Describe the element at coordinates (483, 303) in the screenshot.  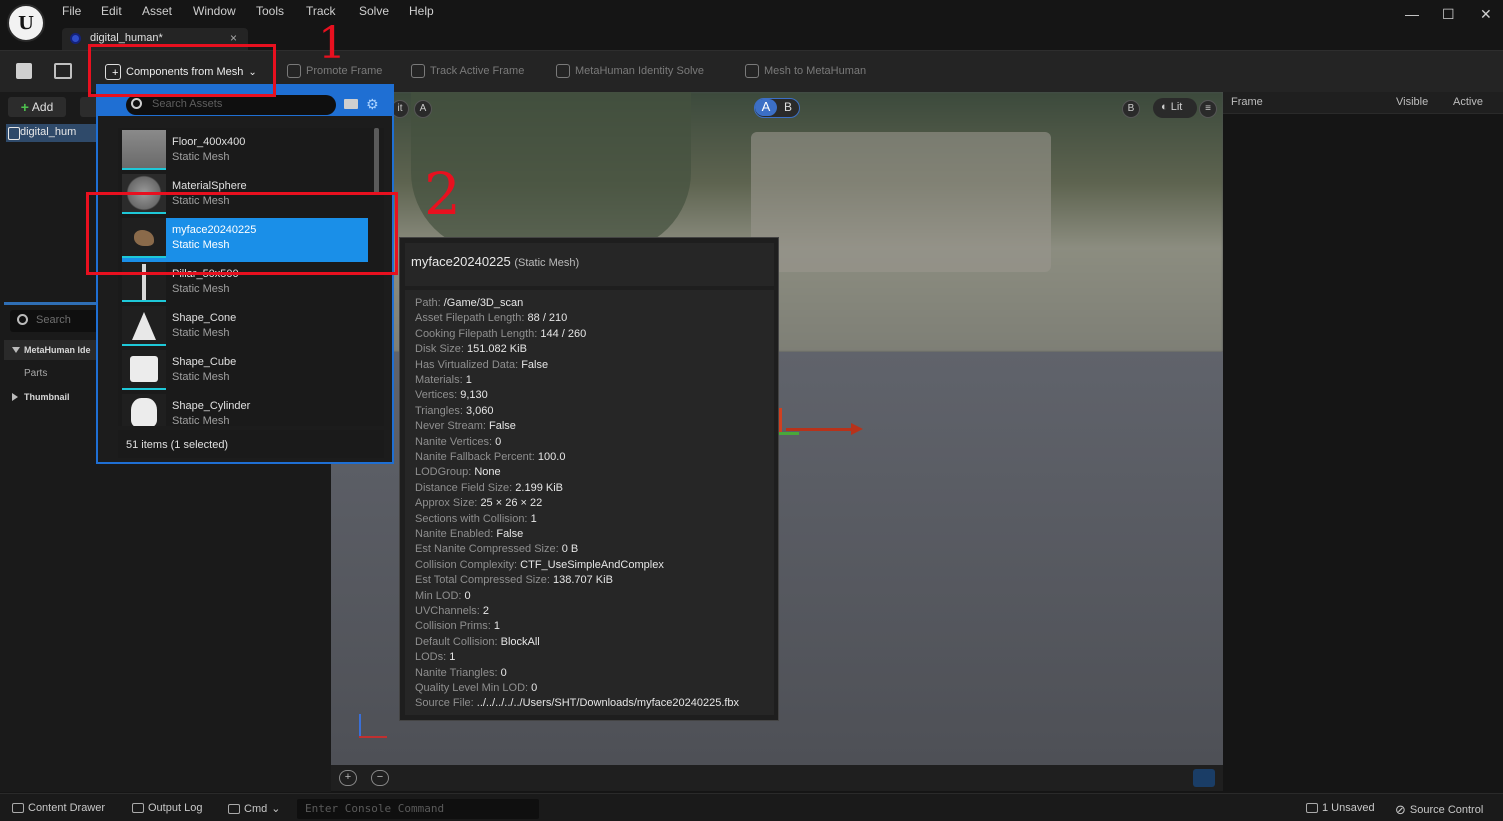
I see `tooltip-value: /Game/3D_scan` at that location.